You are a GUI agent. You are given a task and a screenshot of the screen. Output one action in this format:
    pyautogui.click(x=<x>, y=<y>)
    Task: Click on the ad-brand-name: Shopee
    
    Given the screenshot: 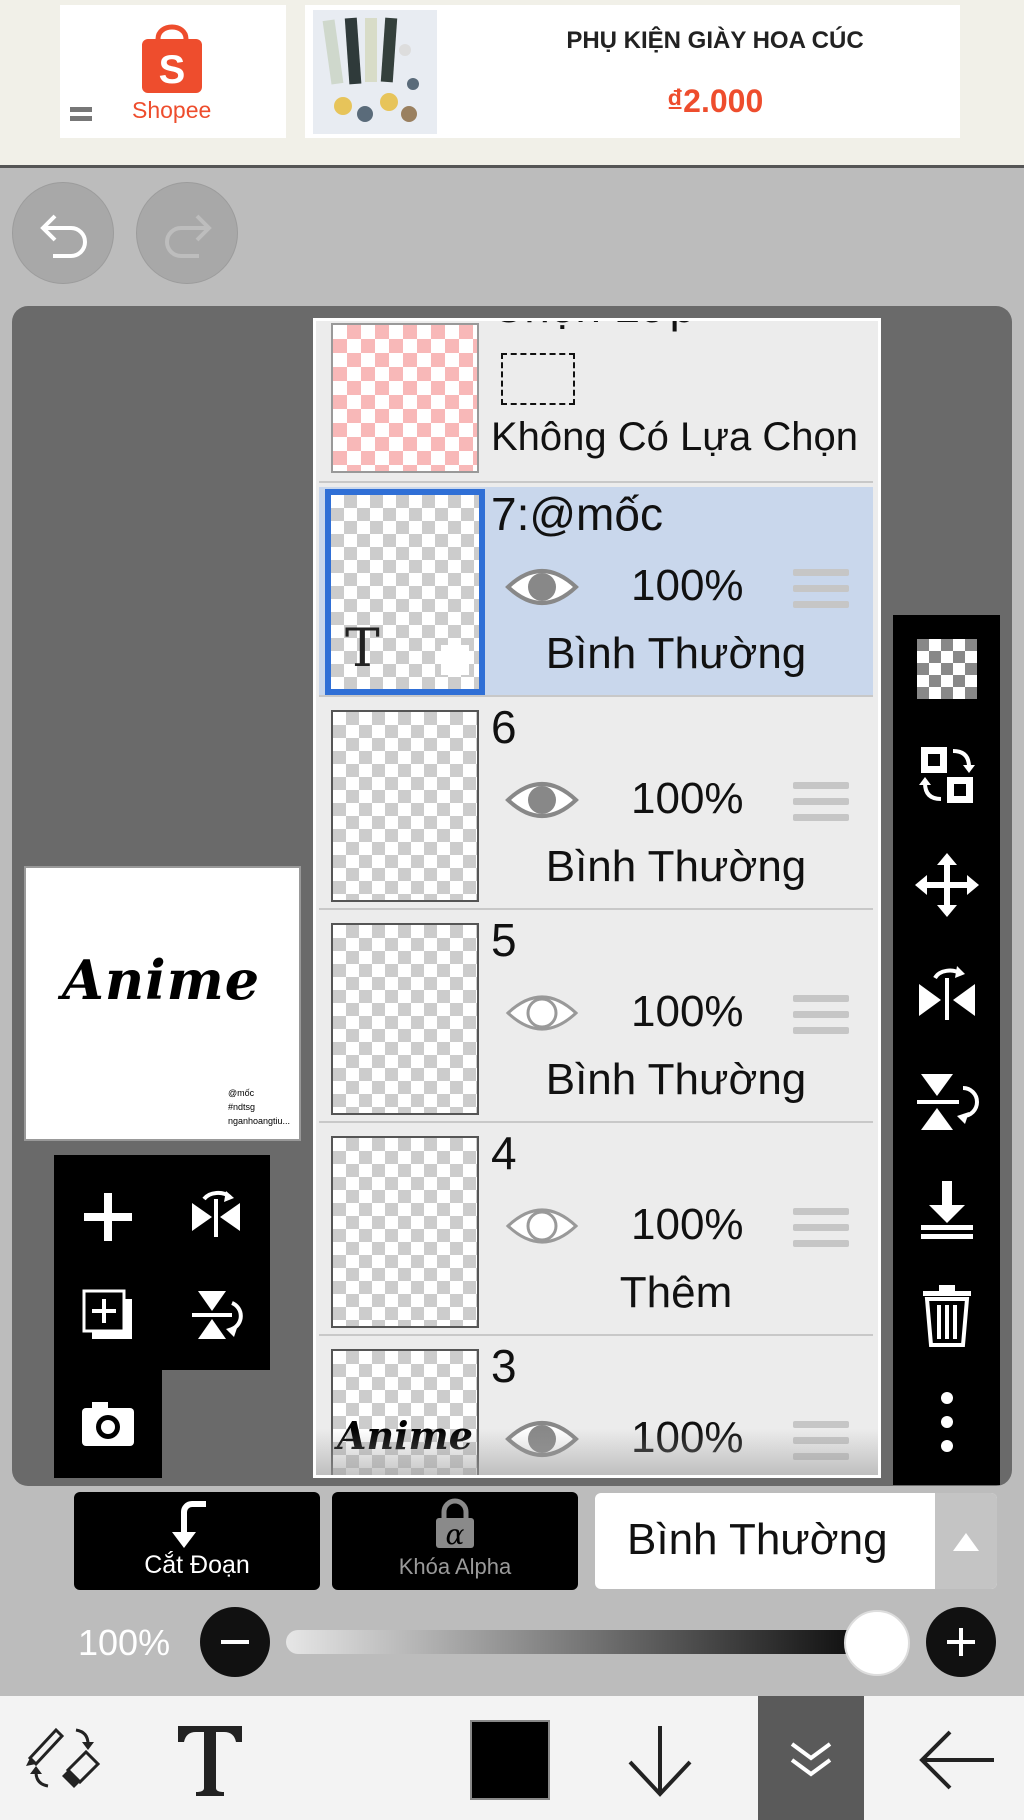 What is the action you would take?
    pyautogui.click(x=172, y=110)
    